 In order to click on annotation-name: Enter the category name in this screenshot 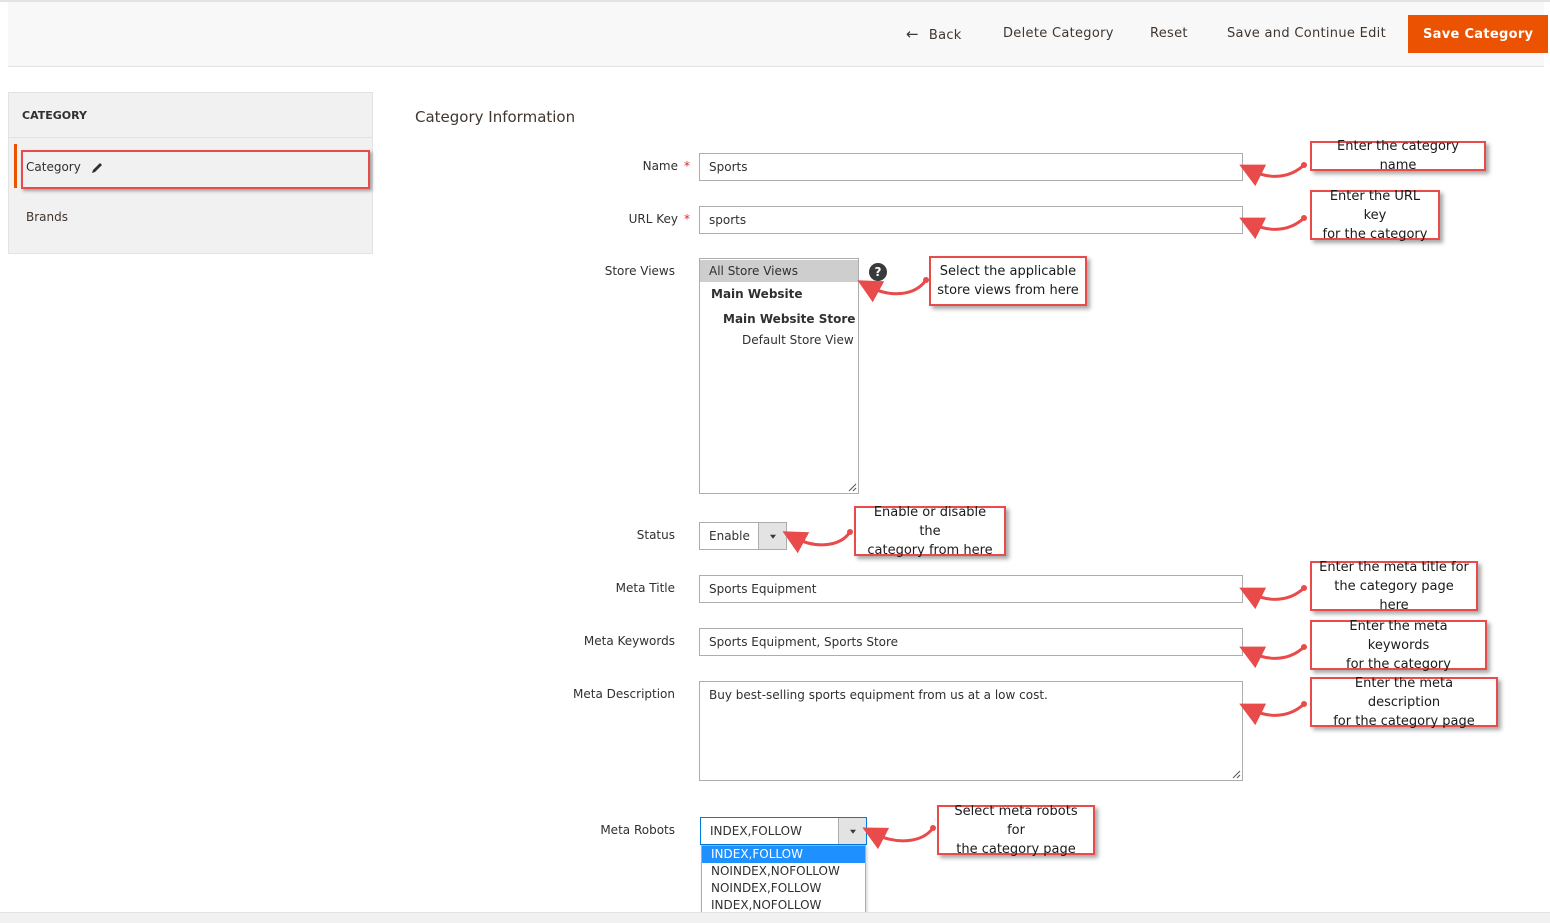, I will do `click(1398, 156)`.